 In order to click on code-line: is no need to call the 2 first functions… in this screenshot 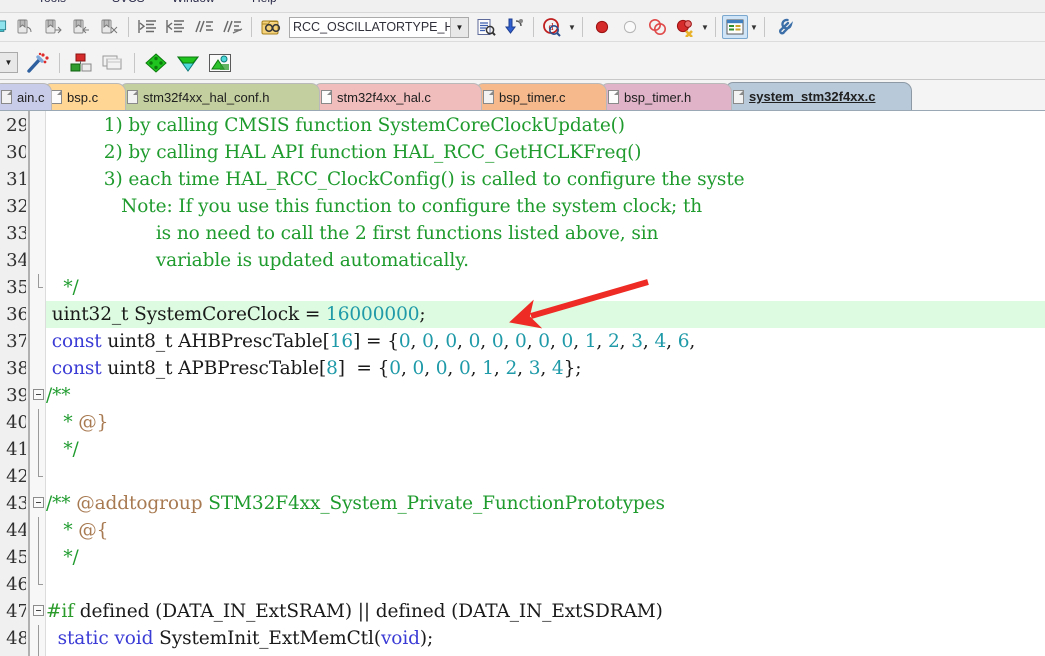, I will do `click(545, 233)`.